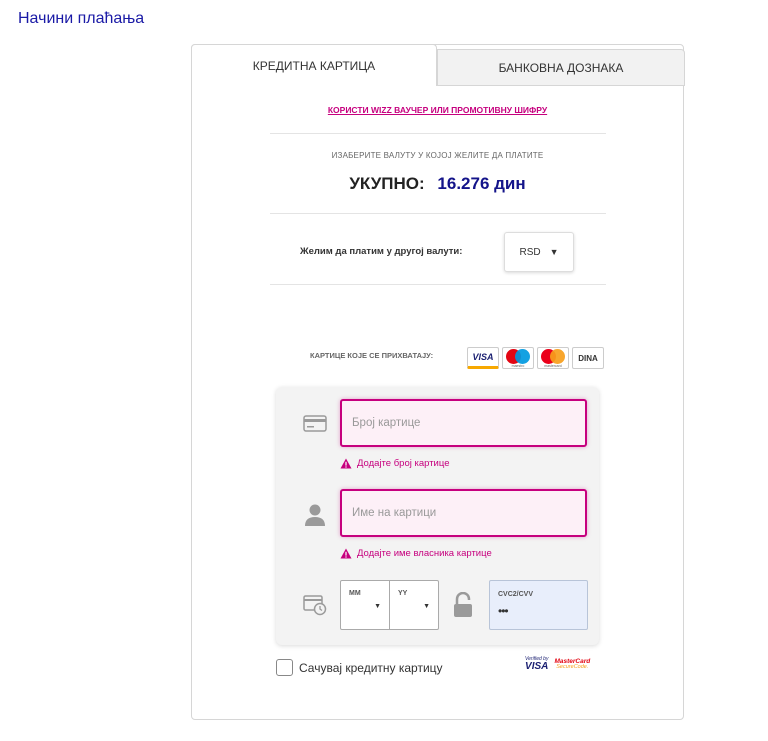 The width and height of the screenshot is (768, 741). Describe the element at coordinates (535, 358) in the screenshot. I see `accepted-card-logos: VISA maestro mastercard DINA` at that location.